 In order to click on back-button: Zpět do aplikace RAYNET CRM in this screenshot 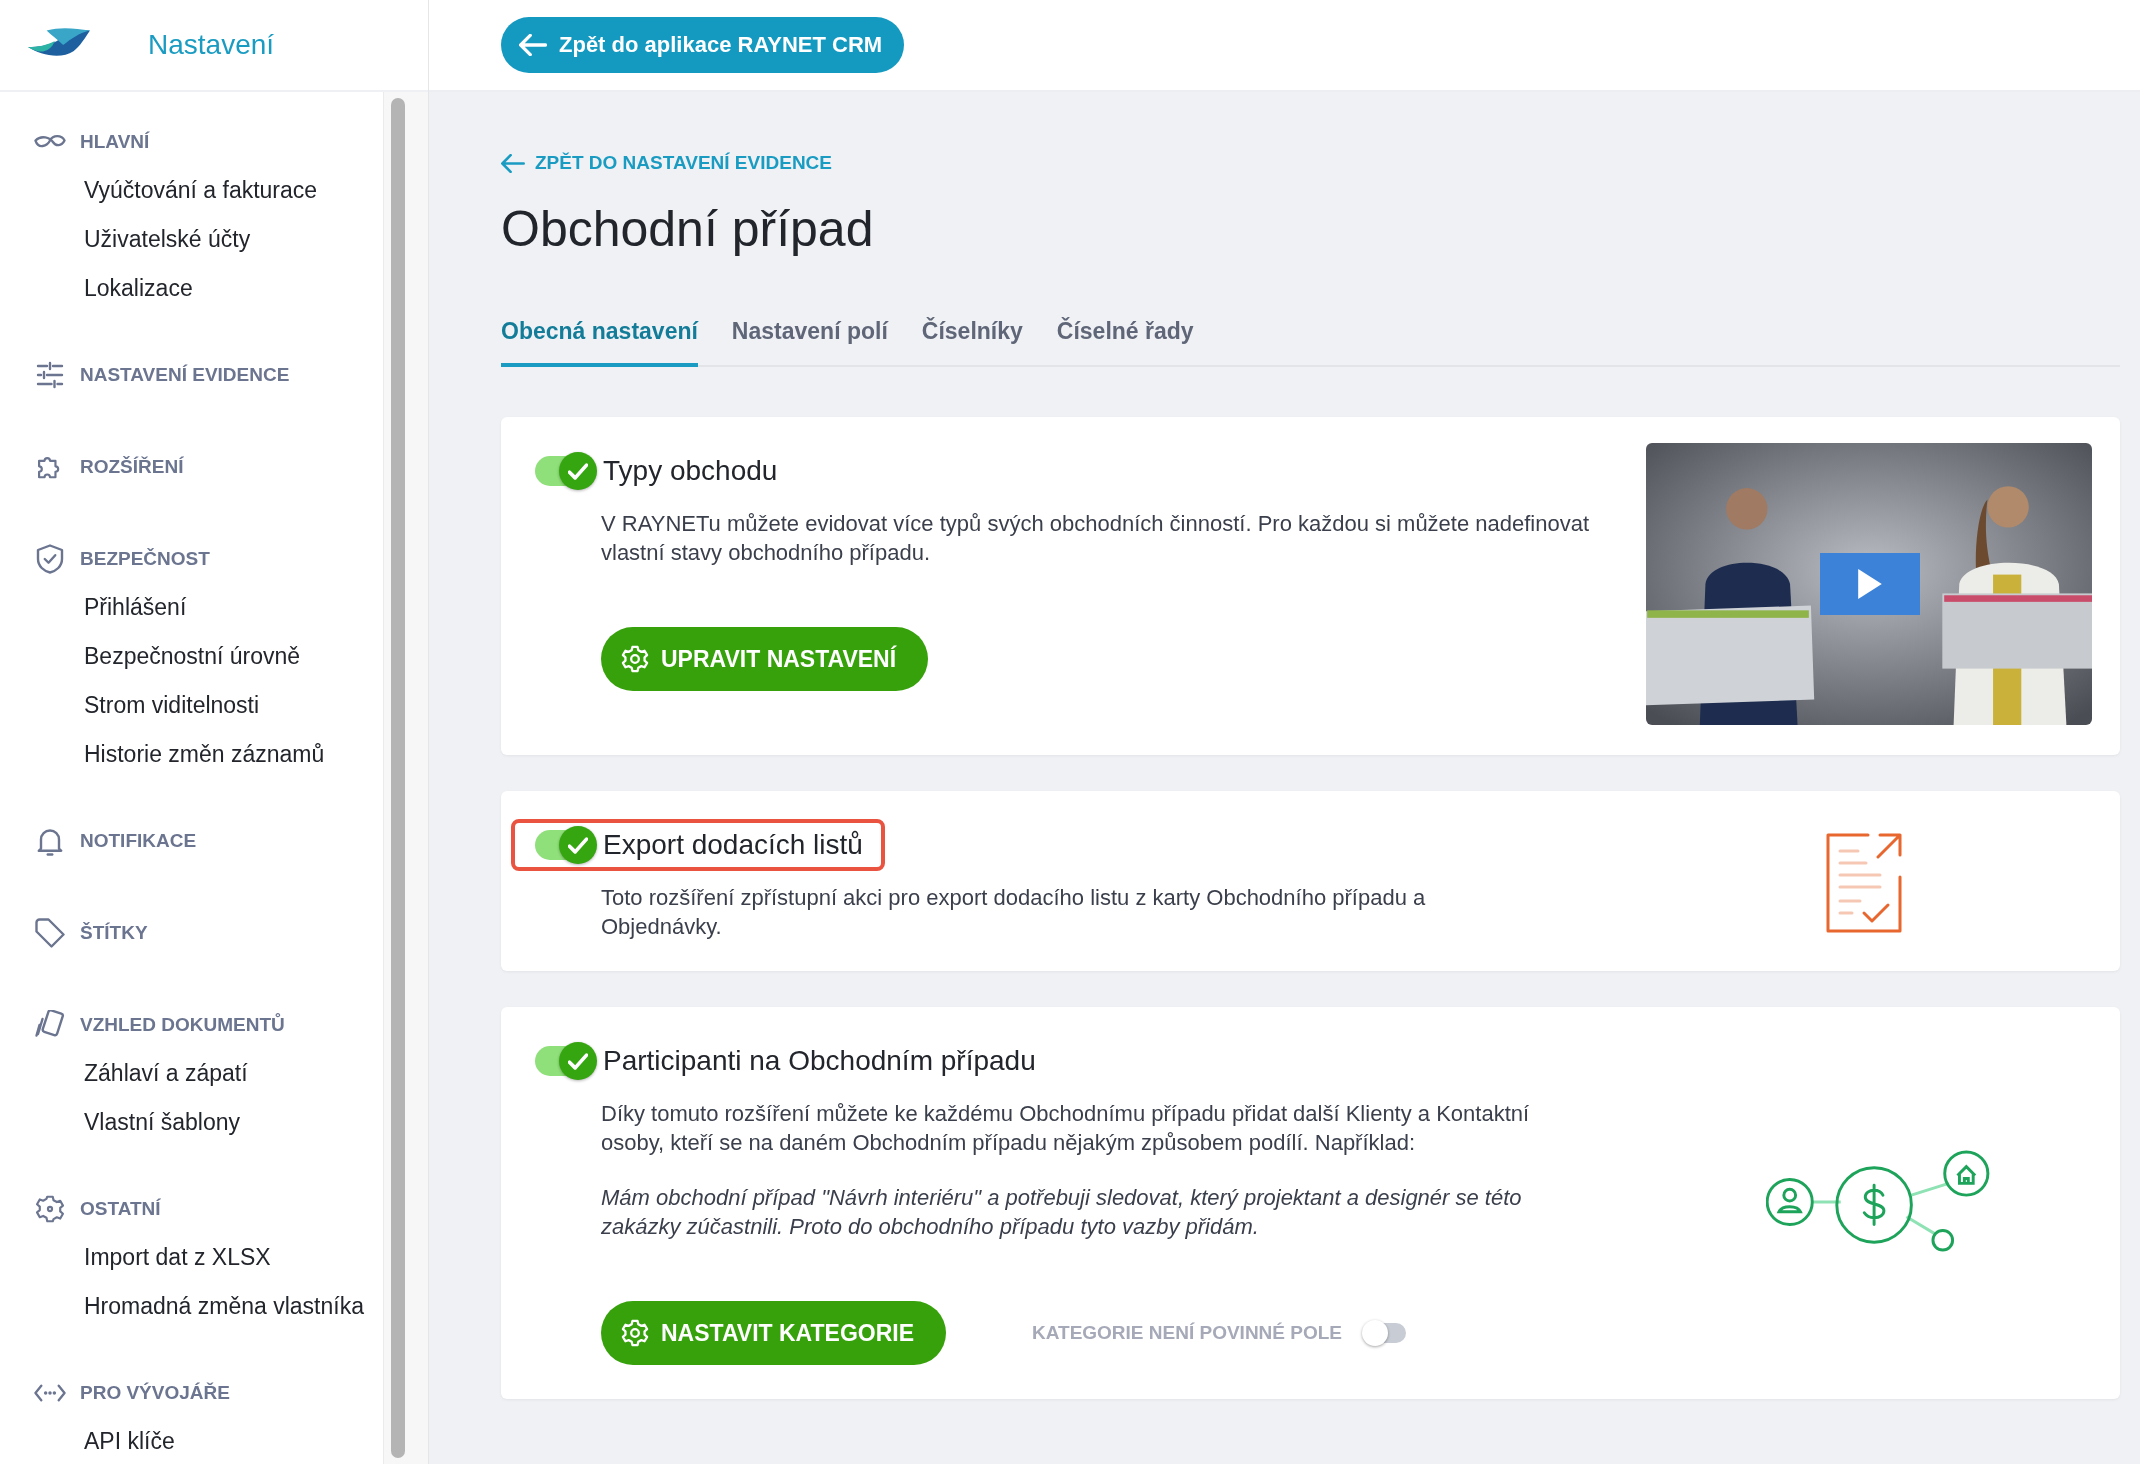, I will do `click(703, 45)`.